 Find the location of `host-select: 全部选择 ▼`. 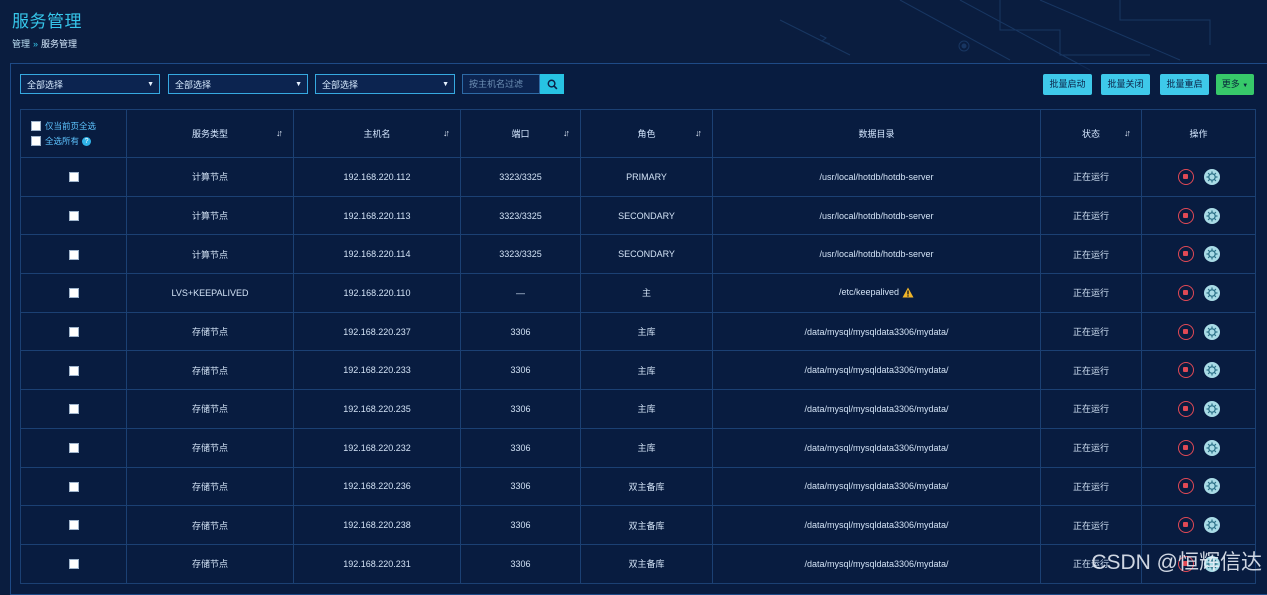

host-select: 全部选择 ▼ is located at coordinates (238, 84).